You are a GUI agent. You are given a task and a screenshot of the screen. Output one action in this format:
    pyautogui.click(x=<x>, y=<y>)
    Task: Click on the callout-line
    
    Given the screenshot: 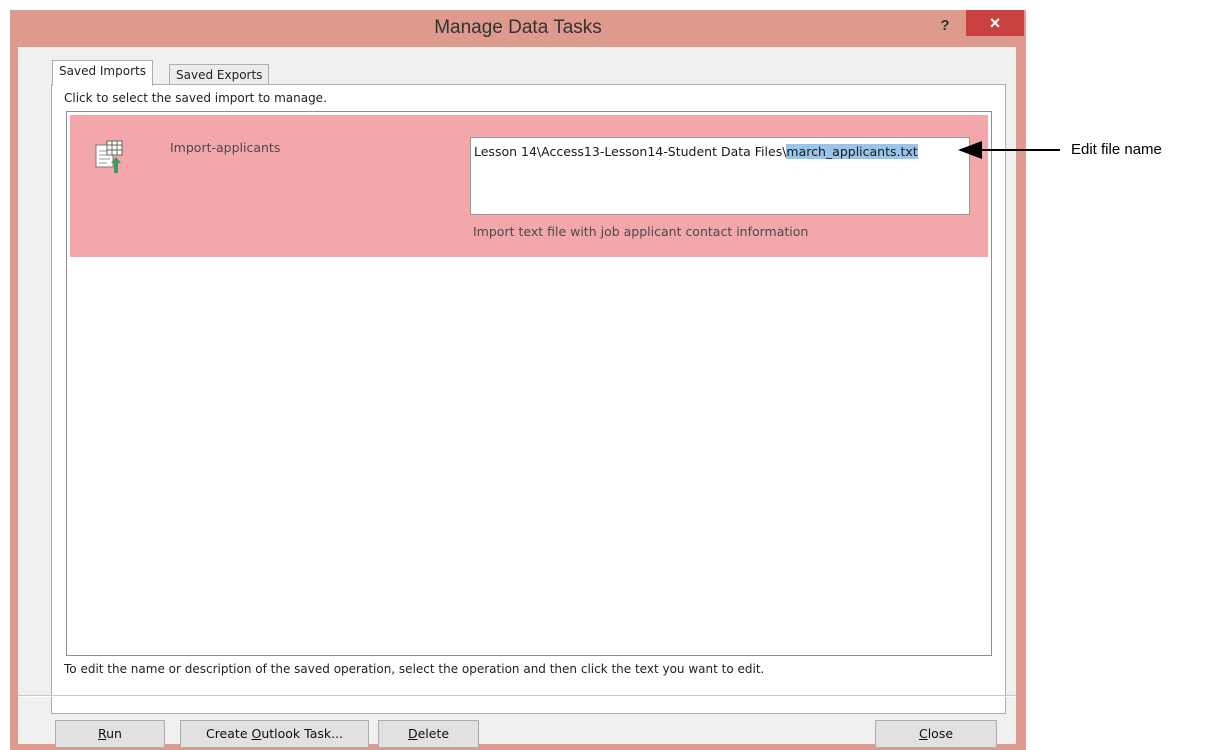 What is the action you would take?
    pyautogui.click(x=1018, y=150)
    